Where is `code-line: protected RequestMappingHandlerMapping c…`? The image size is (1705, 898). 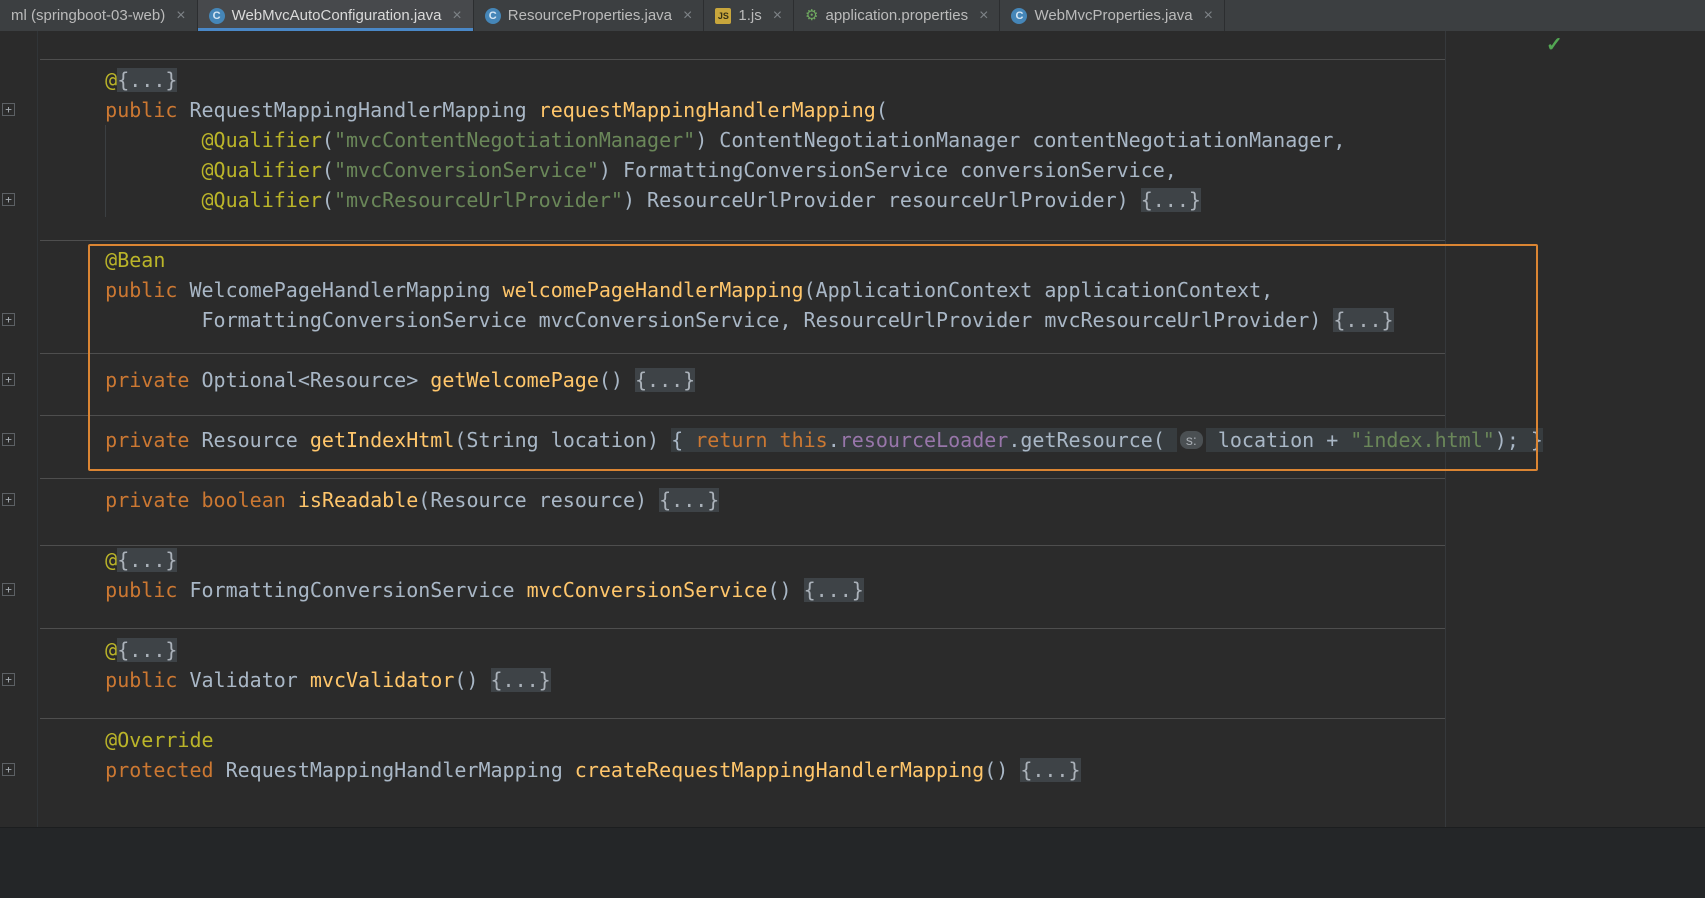
code-line: protected RequestMappingHandlerMapping c… is located at coordinates (800, 770).